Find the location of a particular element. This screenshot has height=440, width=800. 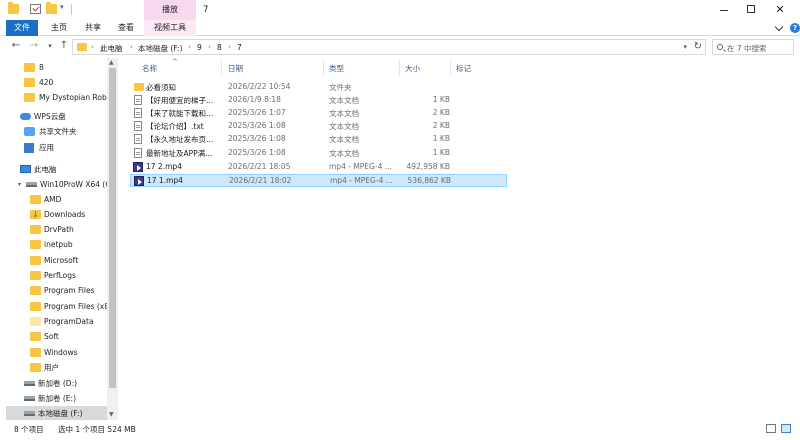

nav-item-programdata: ProgramData is located at coordinates (69, 321).